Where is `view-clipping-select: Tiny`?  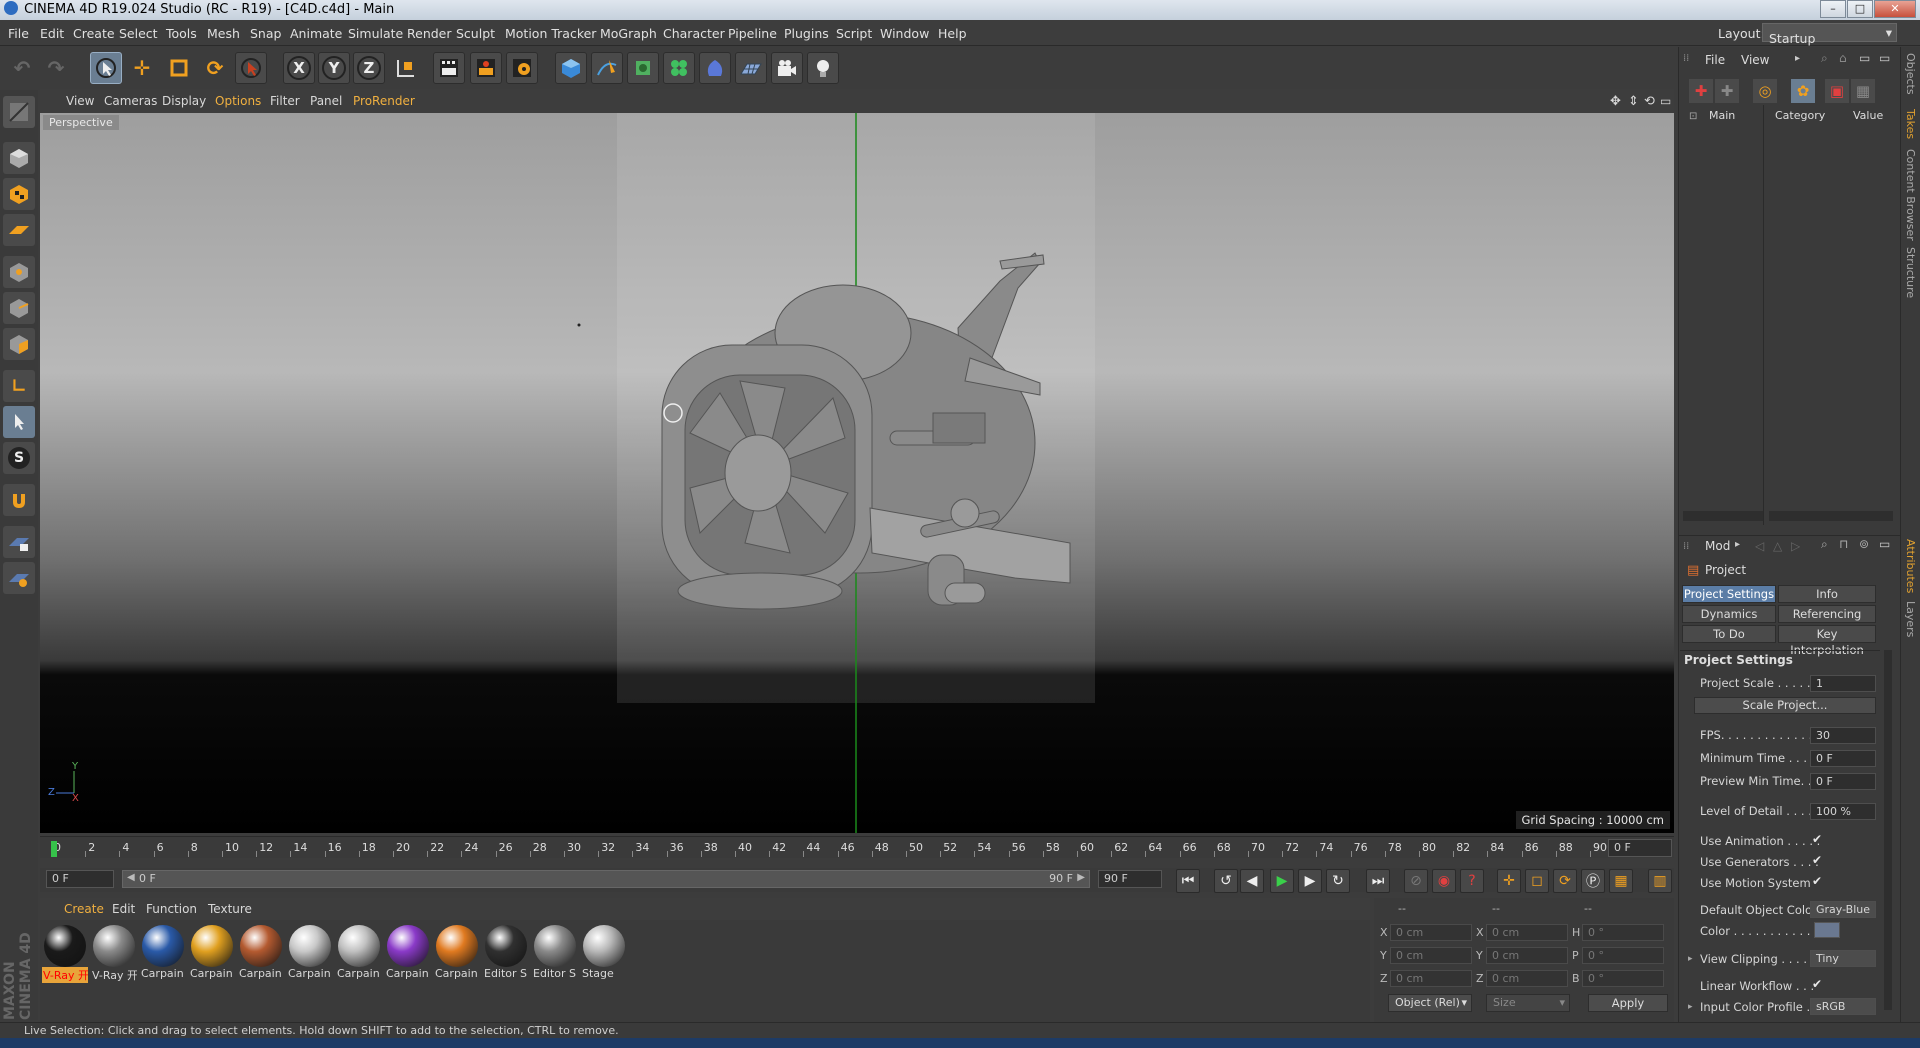
view-clipping-select: Tiny is located at coordinates (1843, 958).